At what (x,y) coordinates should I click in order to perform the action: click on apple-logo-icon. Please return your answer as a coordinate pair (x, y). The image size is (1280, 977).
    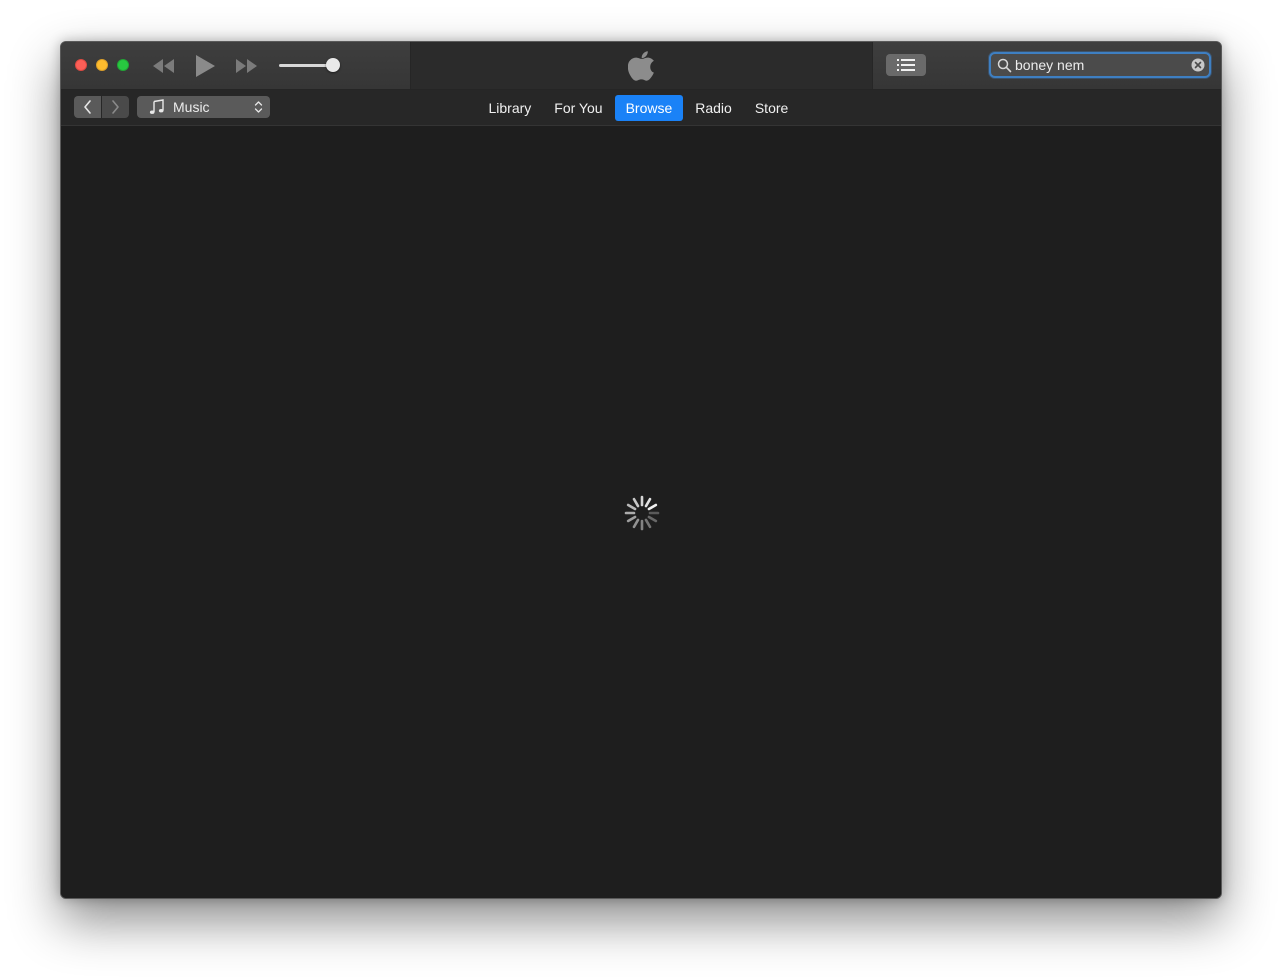
    Looking at the image, I should click on (640, 66).